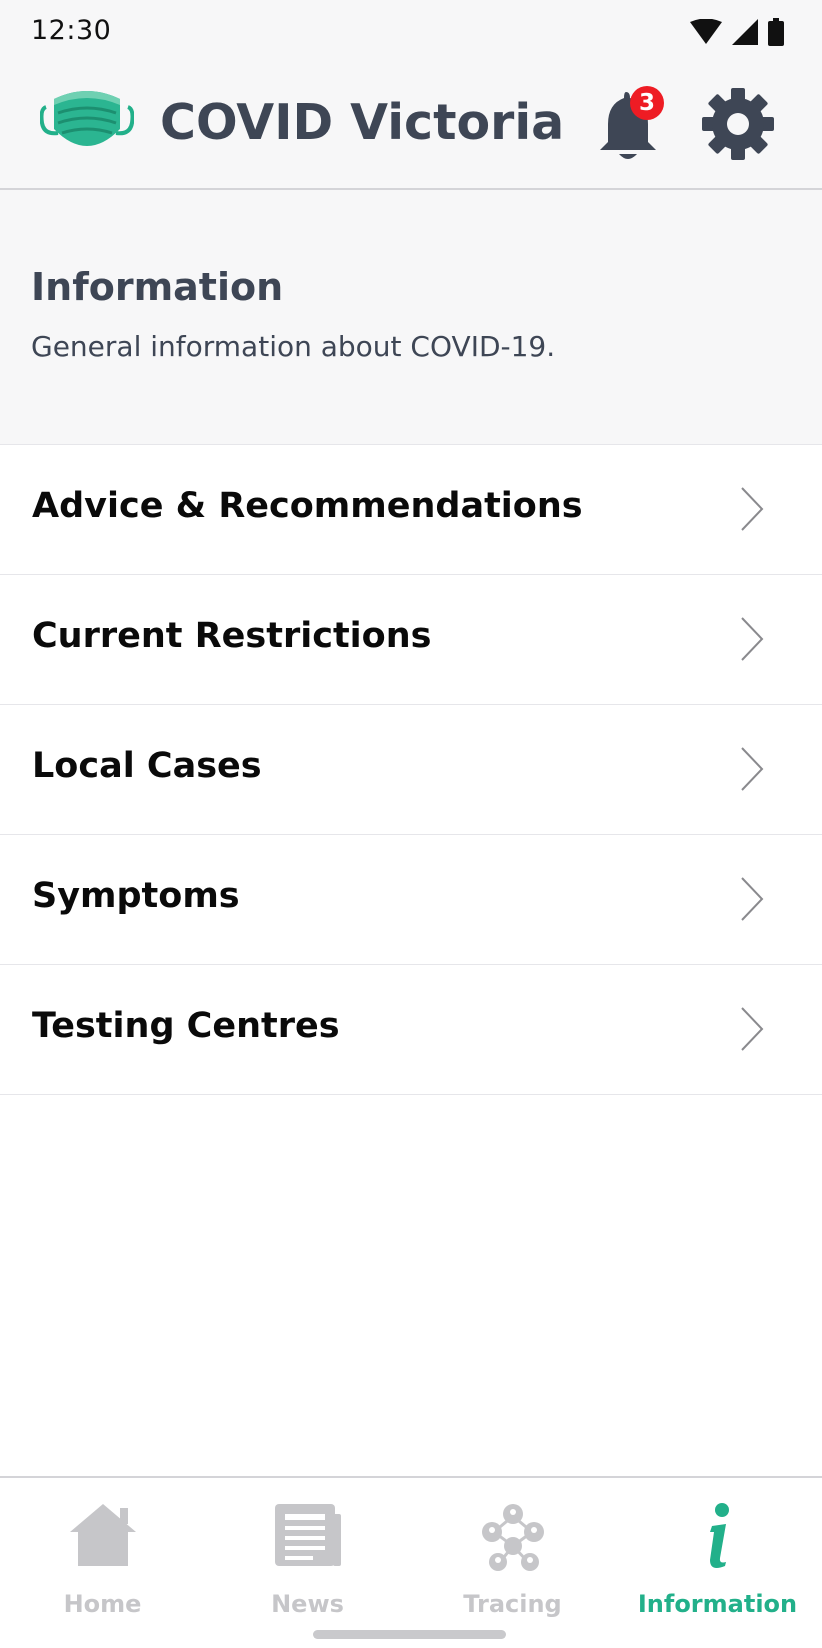 The width and height of the screenshot is (822, 1648). I want to click on menu-item-current-restrictions: Current Restrictions, so click(411, 640).